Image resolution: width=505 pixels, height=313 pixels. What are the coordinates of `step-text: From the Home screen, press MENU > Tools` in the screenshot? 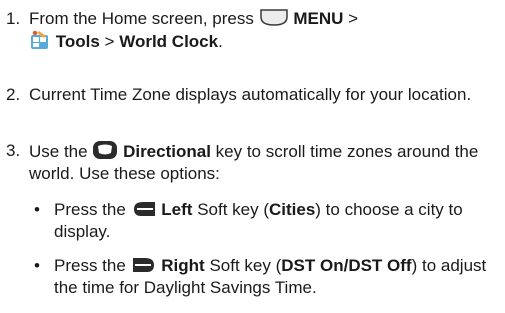 It's located at (194, 29).